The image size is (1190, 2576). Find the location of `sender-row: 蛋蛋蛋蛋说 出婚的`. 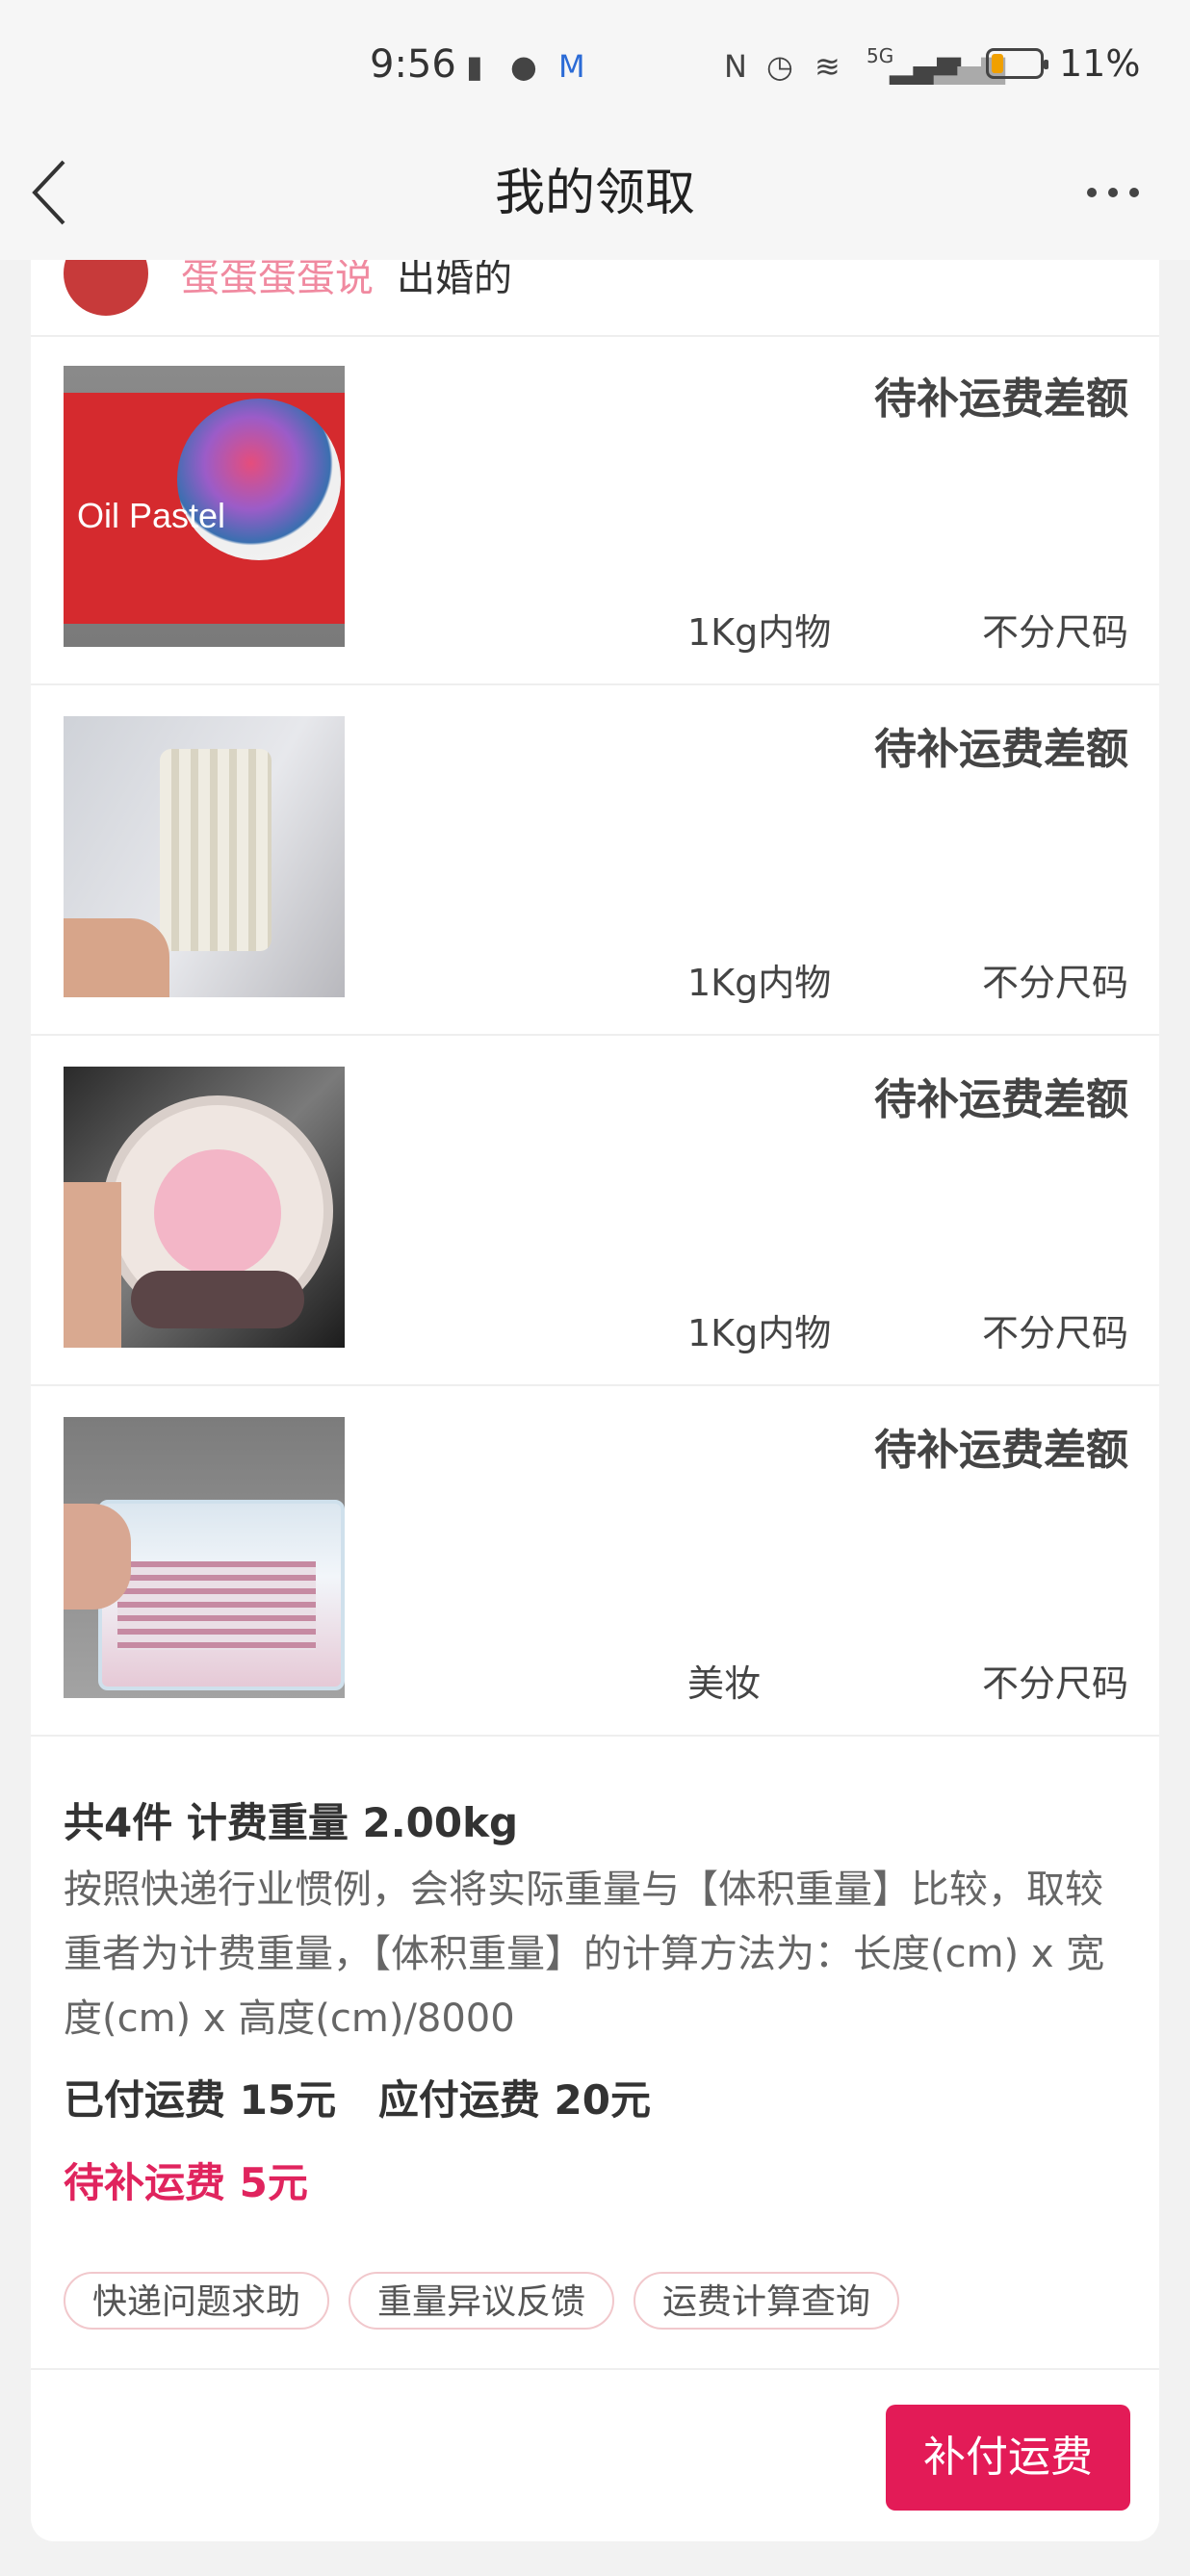

sender-row: 蛋蛋蛋蛋说 出婚的 is located at coordinates (595, 299).